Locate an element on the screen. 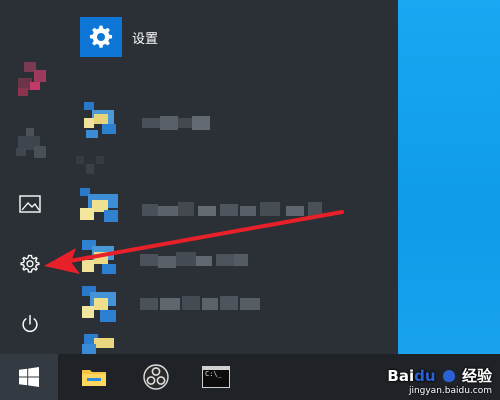 Image resolution: width=500 pixels, height=400 pixels. start-menu-rail is located at coordinates (31, 177).